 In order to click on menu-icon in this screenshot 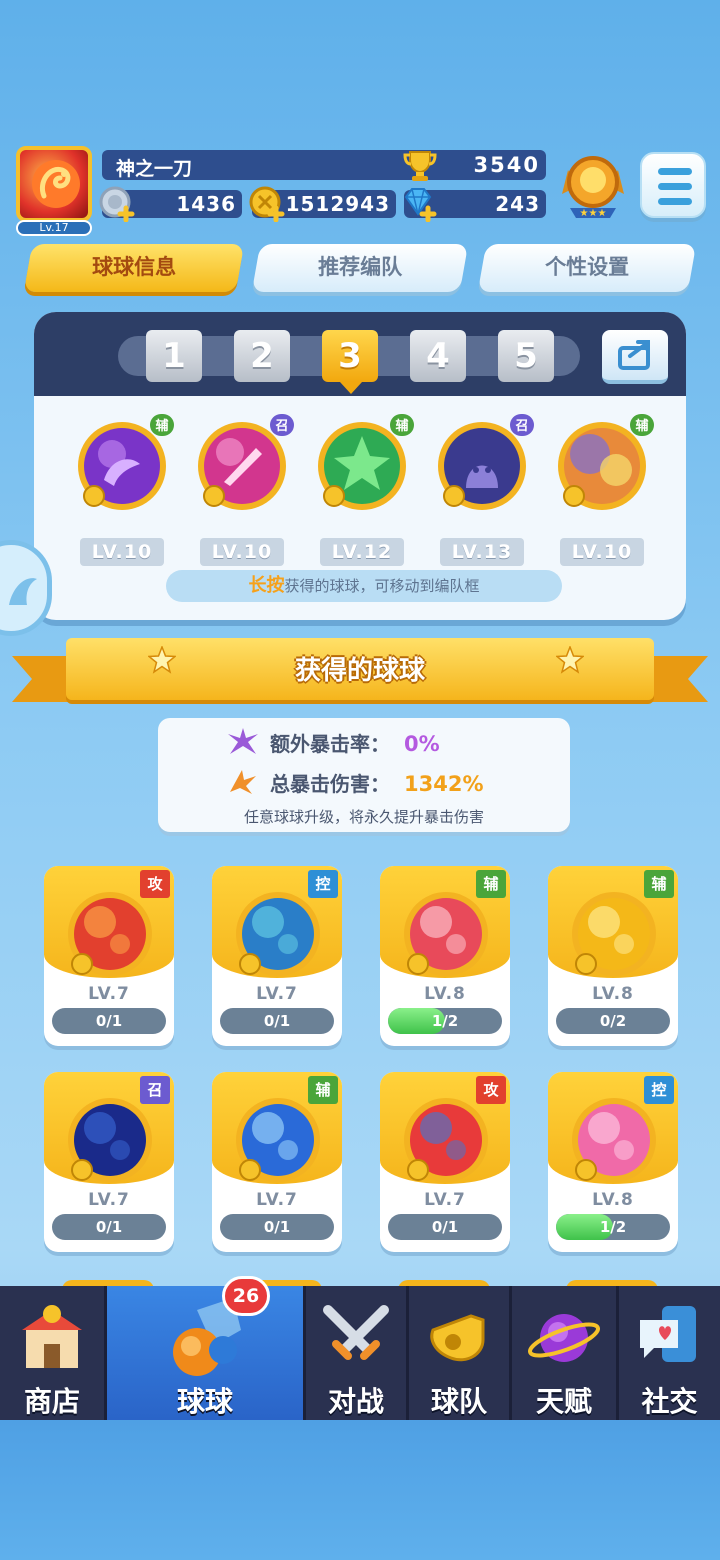, I will do `click(675, 171)`.